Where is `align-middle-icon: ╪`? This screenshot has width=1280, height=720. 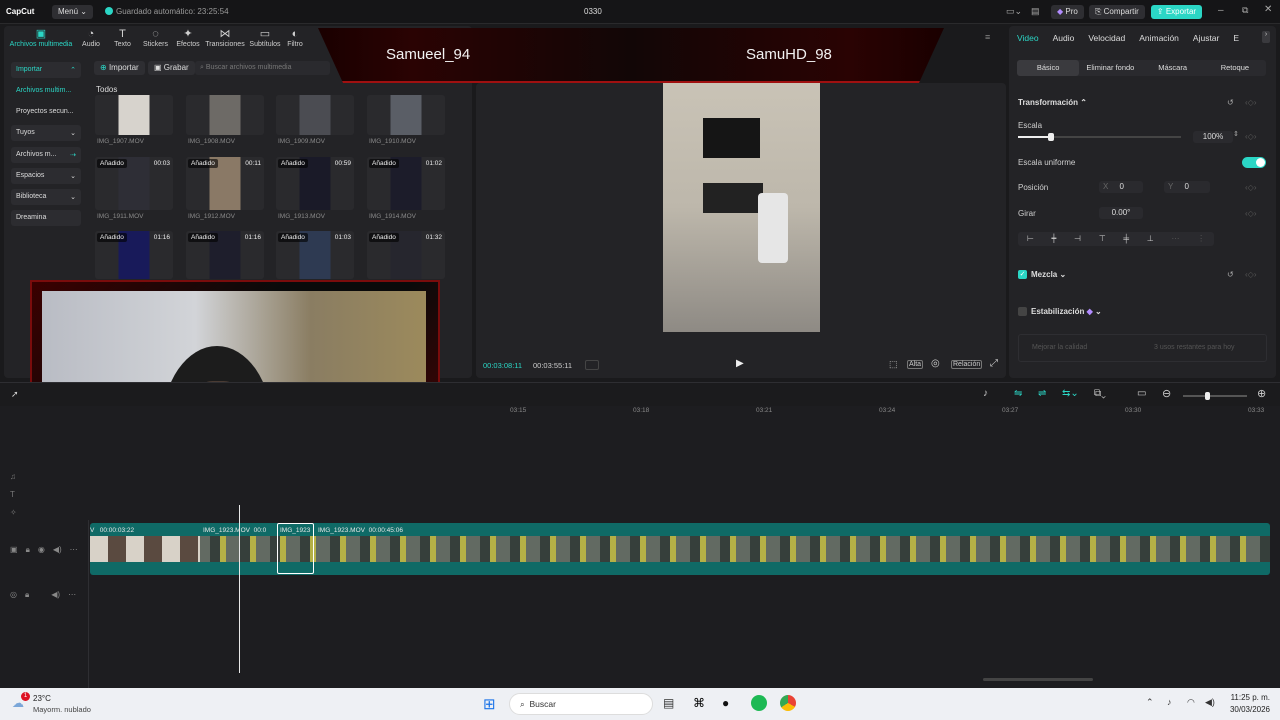 align-middle-icon: ╪ is located at coordinates (1126, 239).